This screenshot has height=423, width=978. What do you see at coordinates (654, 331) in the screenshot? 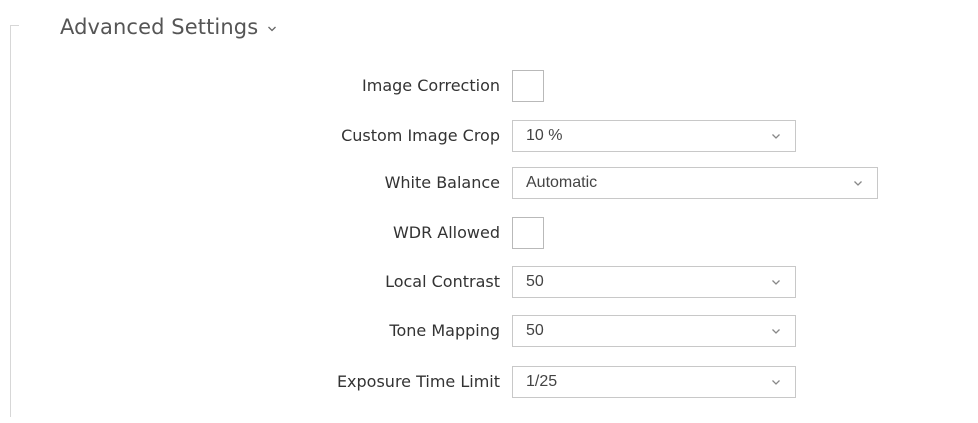
I see `tone-mapping-select: 50` at bounding box center [654, 331].